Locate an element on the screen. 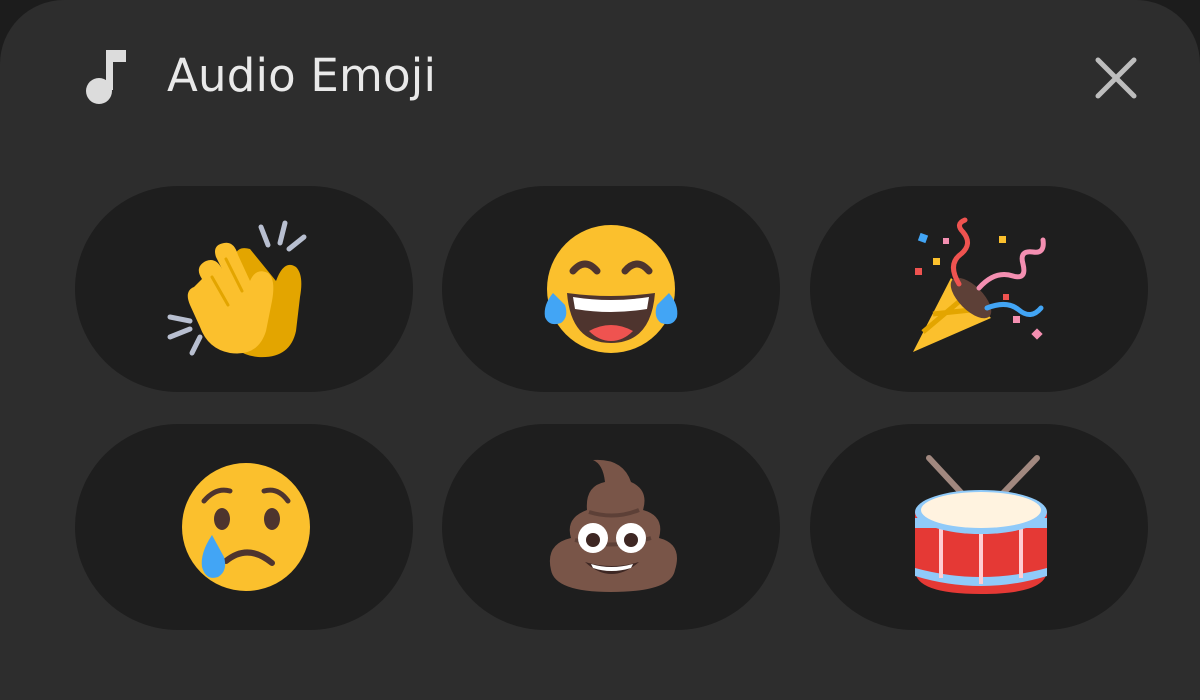 Image resolution: width=1200 pixels, height=700 pixels. emoji-button-crying-face is located at coordinates (244, 527).